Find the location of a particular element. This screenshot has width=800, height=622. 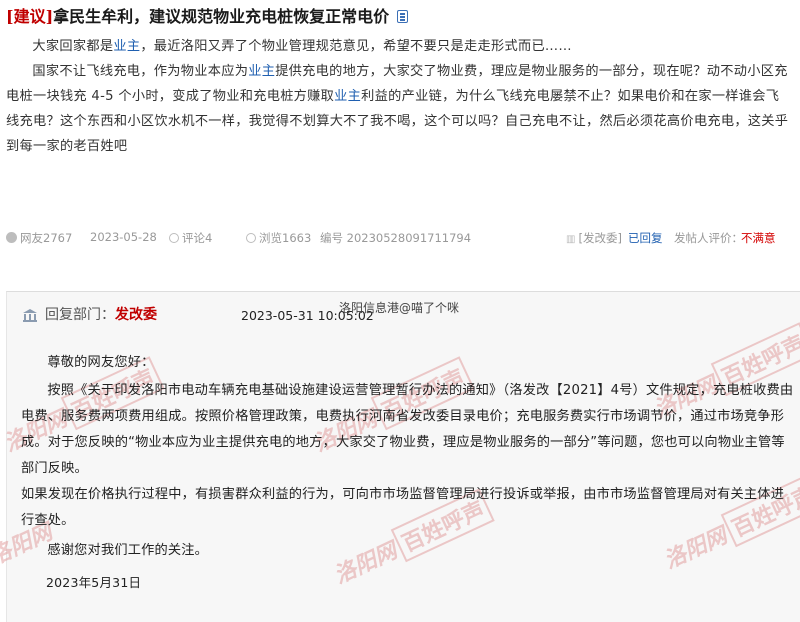

author: 网友2767 is located at coordinates (39, 238).